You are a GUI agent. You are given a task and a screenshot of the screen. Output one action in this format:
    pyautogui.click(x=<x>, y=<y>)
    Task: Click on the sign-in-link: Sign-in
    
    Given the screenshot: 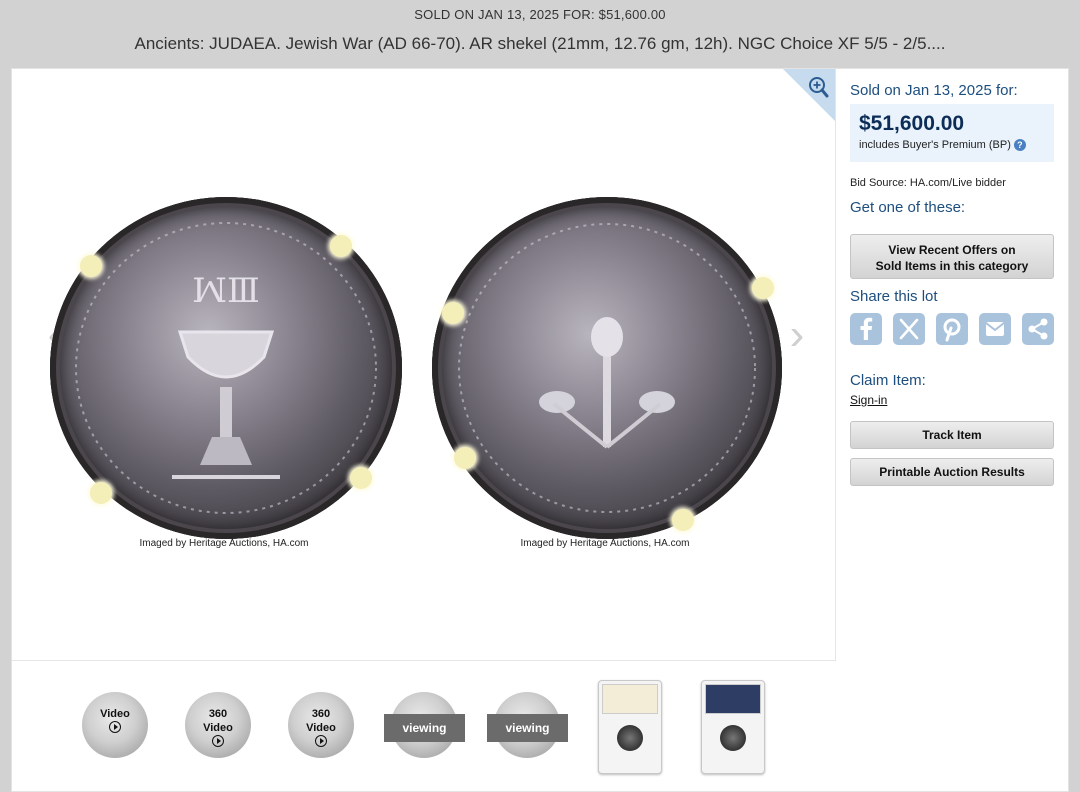 What is the action you would take?
    pyautogui.click(x=868, y=400)
    